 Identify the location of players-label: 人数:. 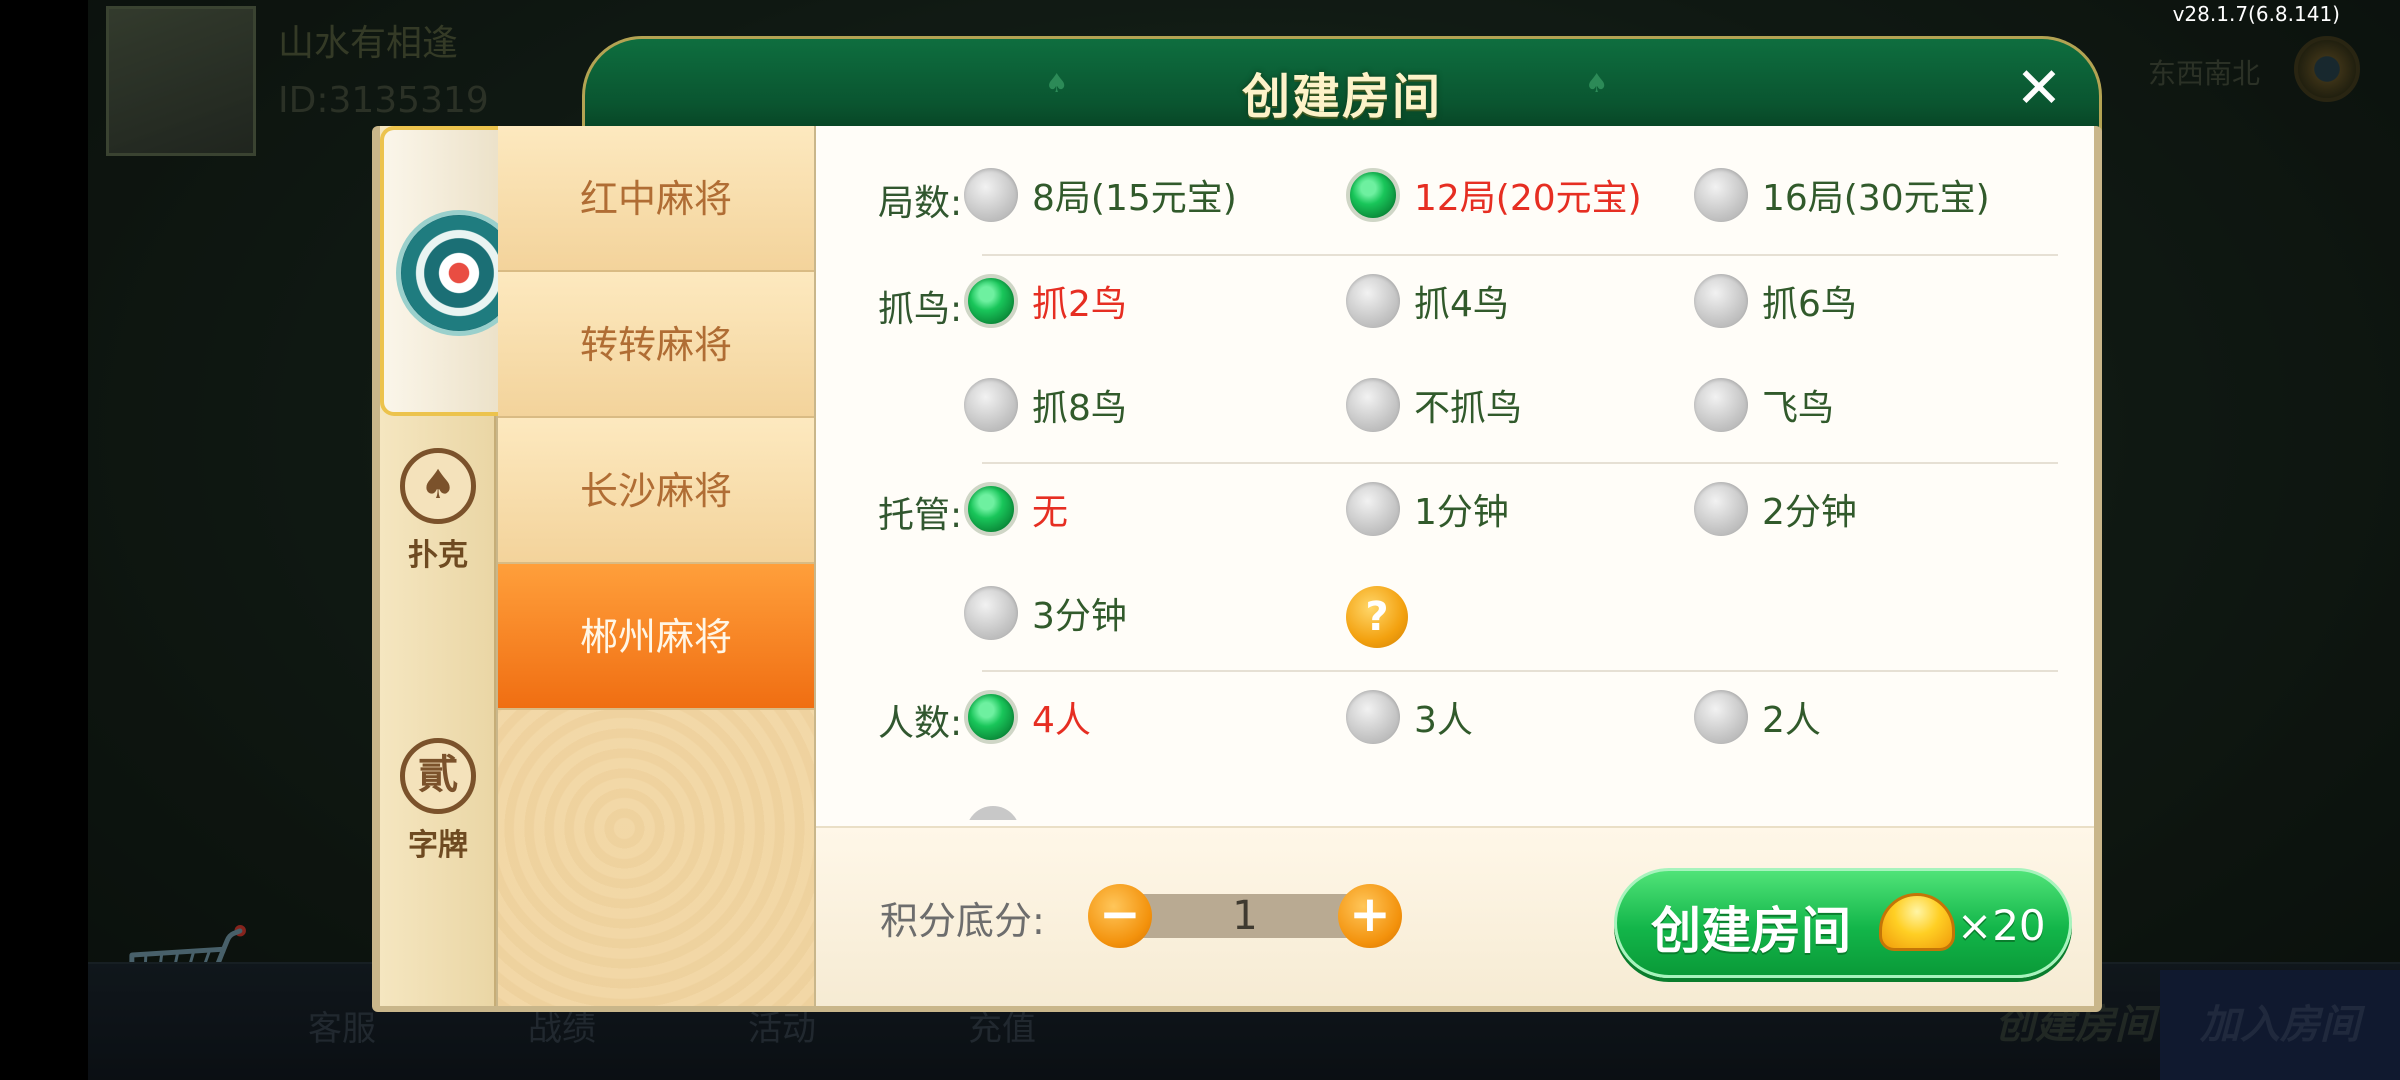
(920, 723).